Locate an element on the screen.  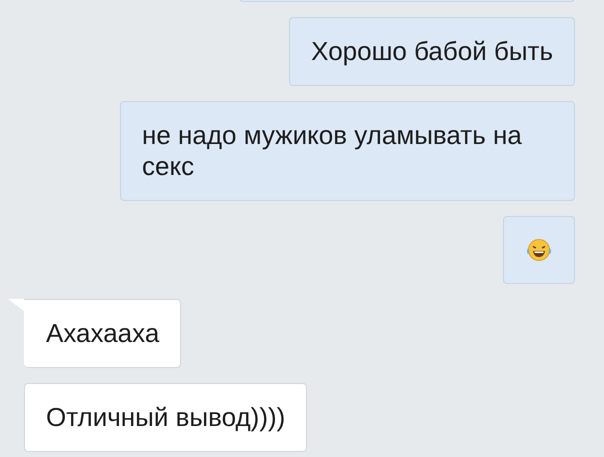
message-bubble: Отличный вывод)))) is located at coordinates (166, 417).